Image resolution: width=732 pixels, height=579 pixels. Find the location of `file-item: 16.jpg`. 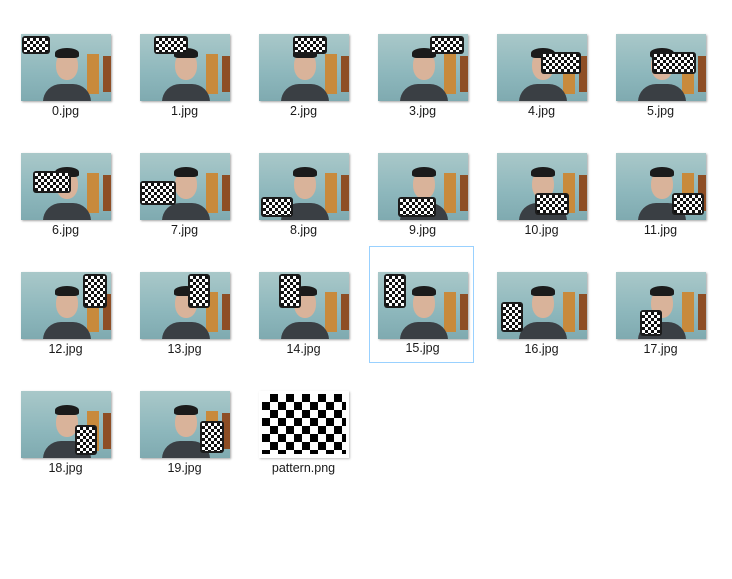

file-item: 16.jpg is located at coordinates (540, 329).